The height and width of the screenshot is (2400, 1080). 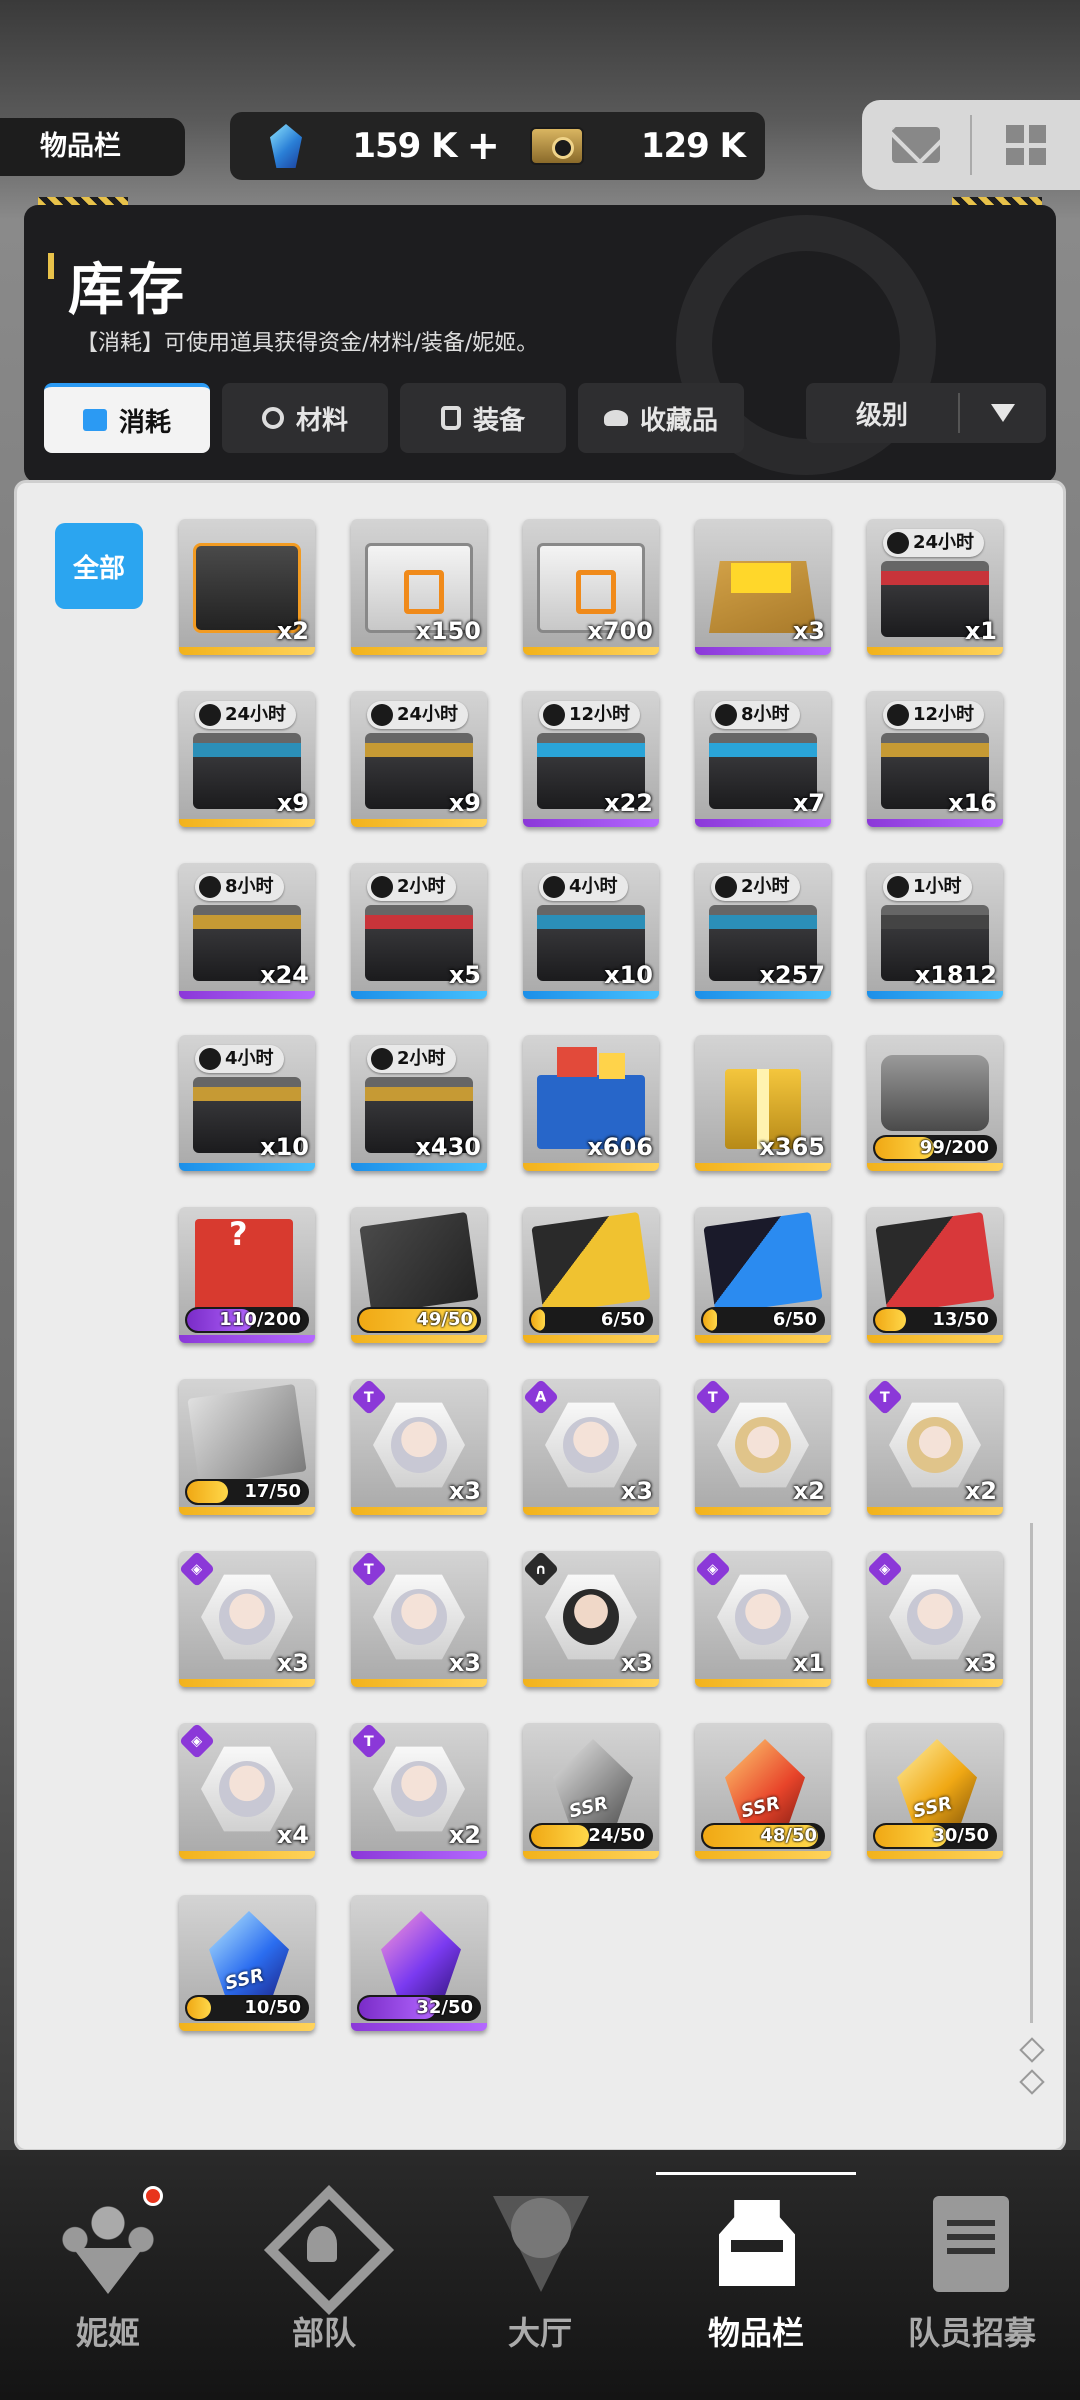 What do you see at coordinates (591, 1103) in the screenshot?
I see `inventory-item: x606` at bounding box center [591, 1103].